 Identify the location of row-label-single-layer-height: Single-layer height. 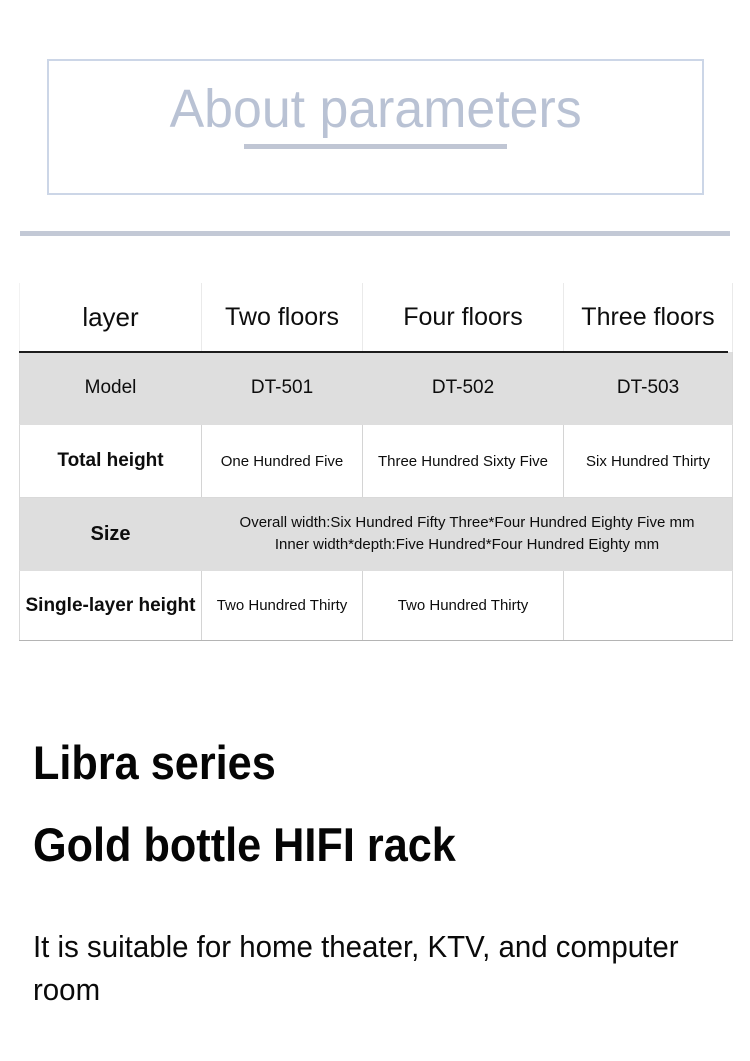
(110, 605).